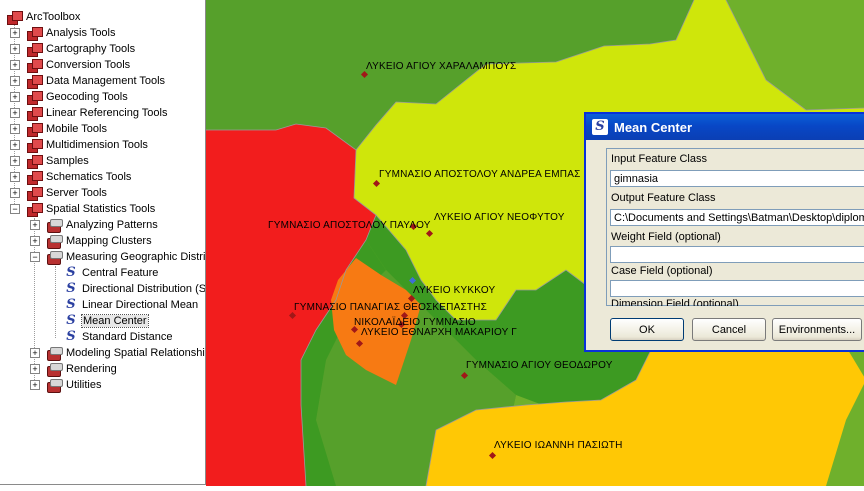 This screenshot has height=491, width=864. What do you see at coordinates (439, 332) in the screenshot?
I see `school-label: ΛΥΚΕΙΟ ΕΘΝΑΡΧΗ ΜΑΚΑΡΙΟΥ Γ` at bounding box center [439, 332].